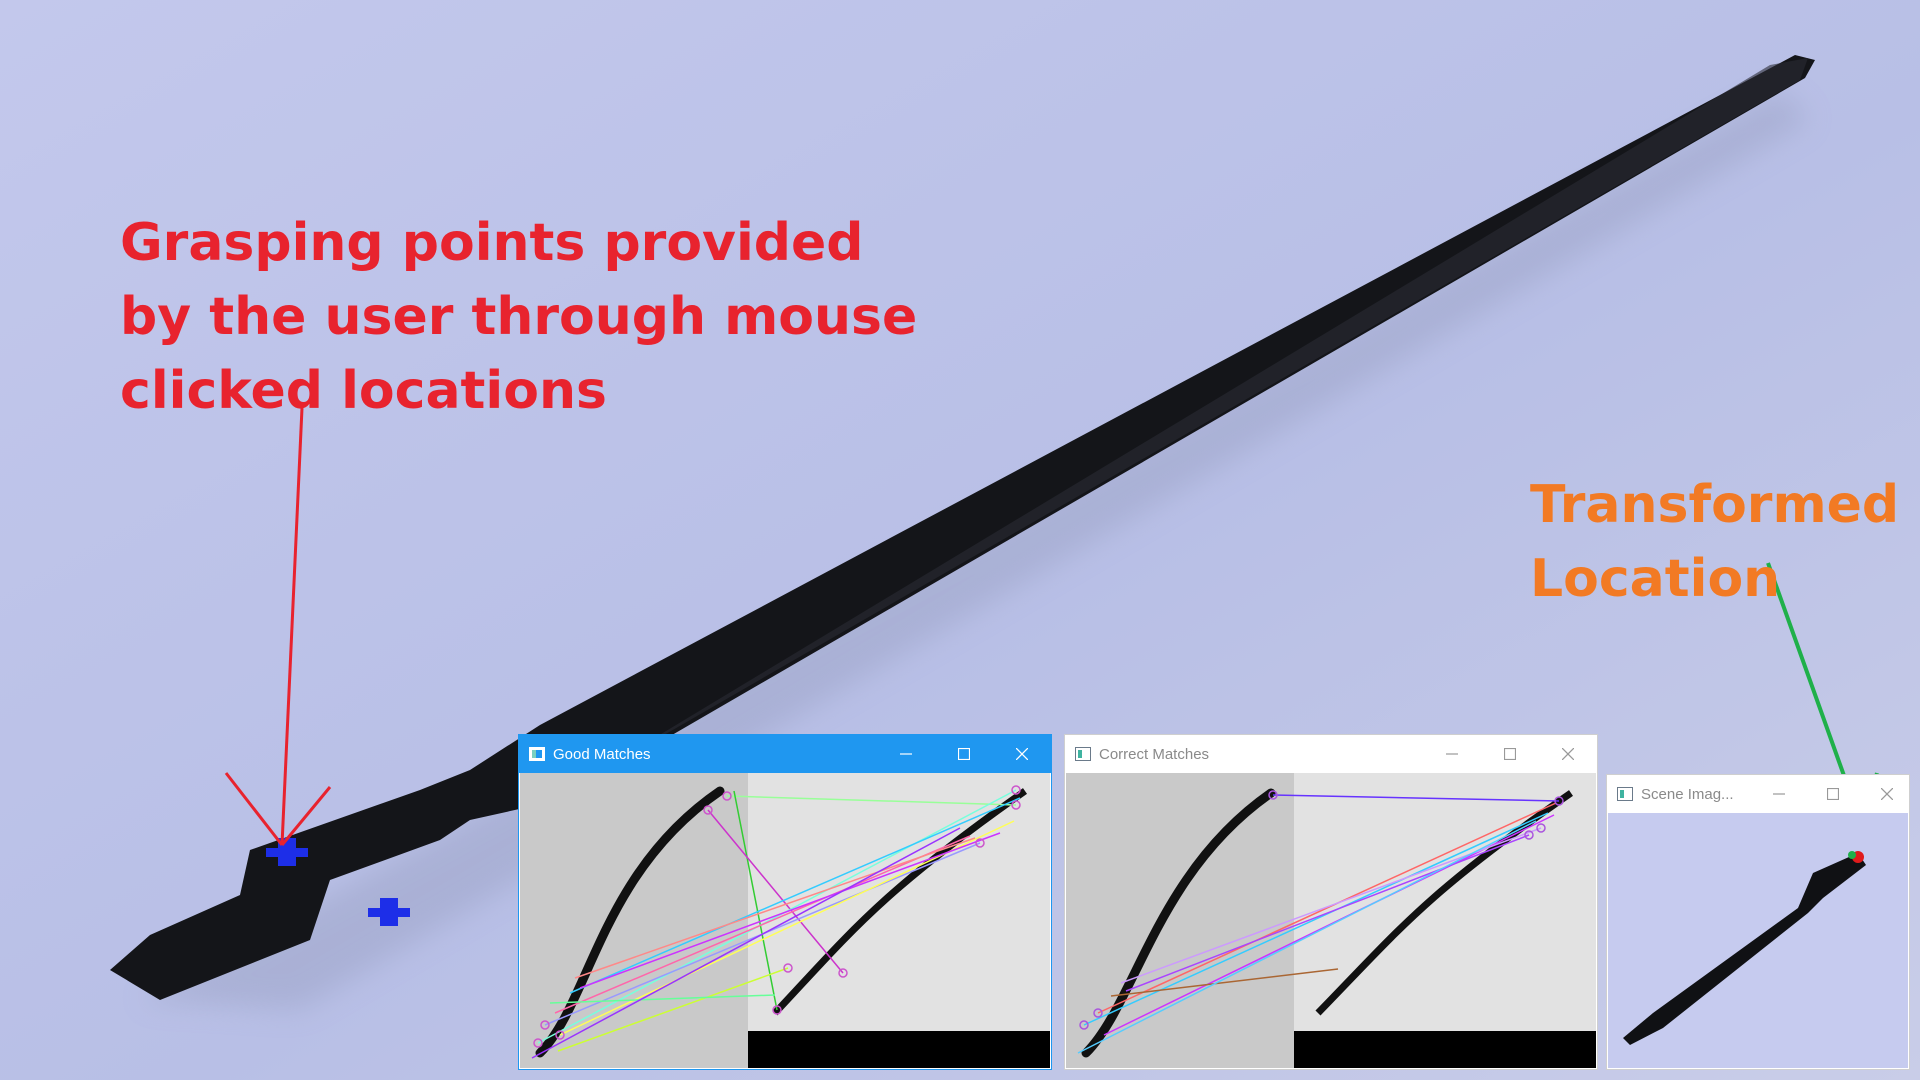  Describe the element at coordinates (602, 754) in the screenshot. I see `window-title: Good Matches` at that location.